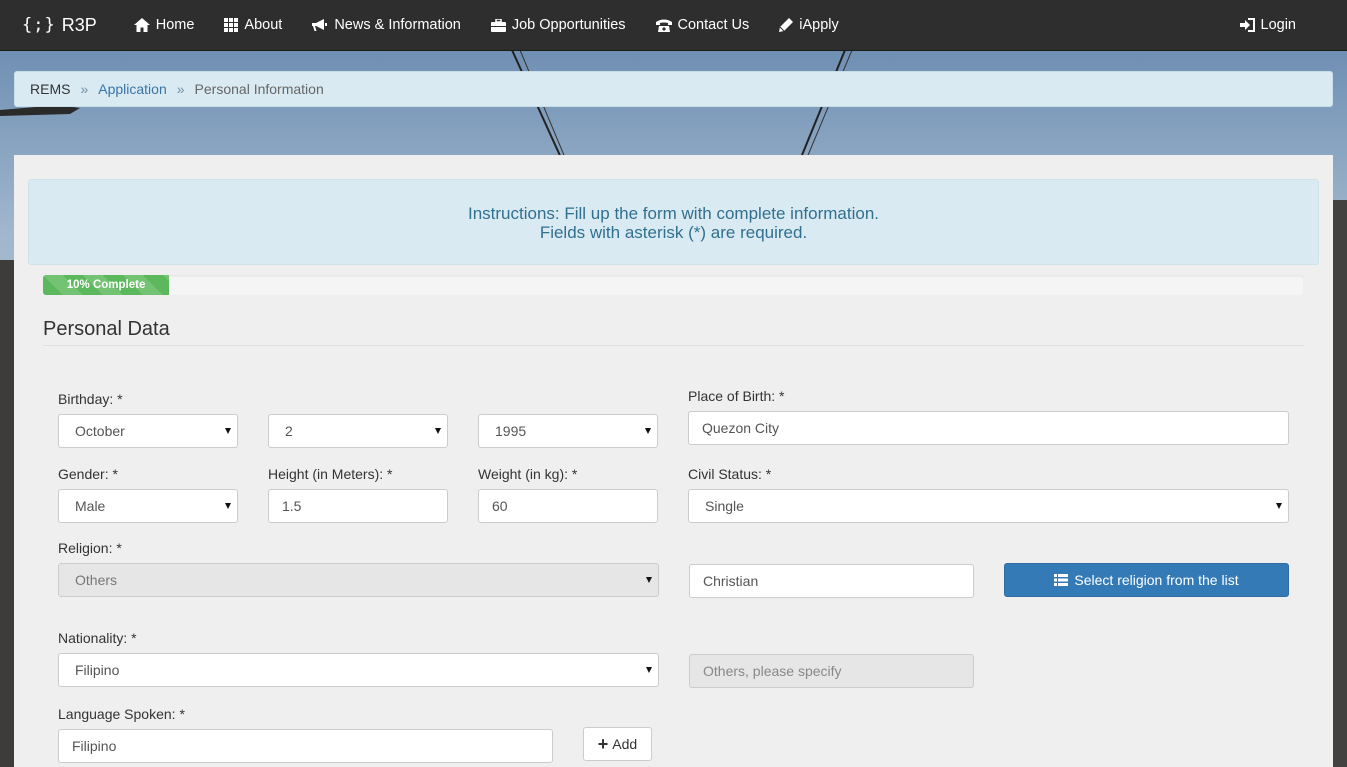 The height and width of the screenshot is (767, 1347). Describe the element at coordinates (88, 474) in the screenshot. I see `gender-label: Gender: *` at that location.